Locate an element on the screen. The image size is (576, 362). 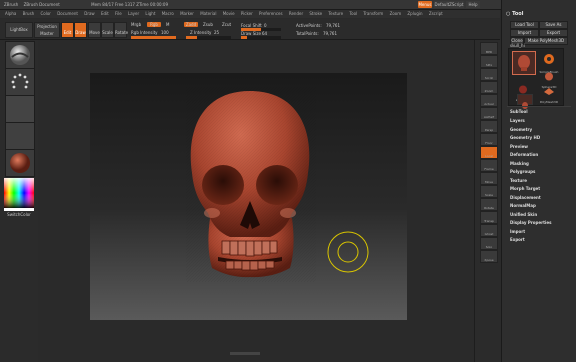
zoom-button: Zoom is located at coordinates (489, 87).